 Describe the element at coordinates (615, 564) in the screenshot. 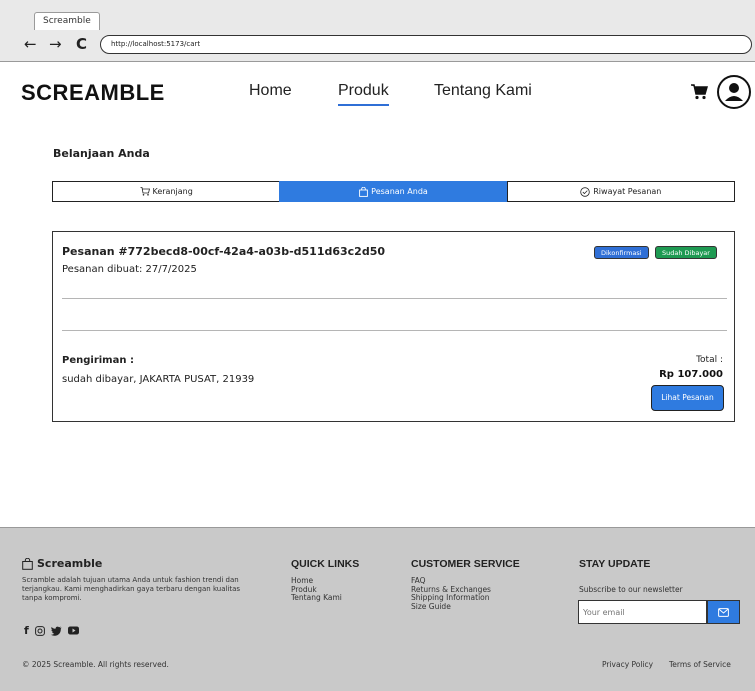

I see `footer-stay-update-title: STAY UPDATE` at that location.